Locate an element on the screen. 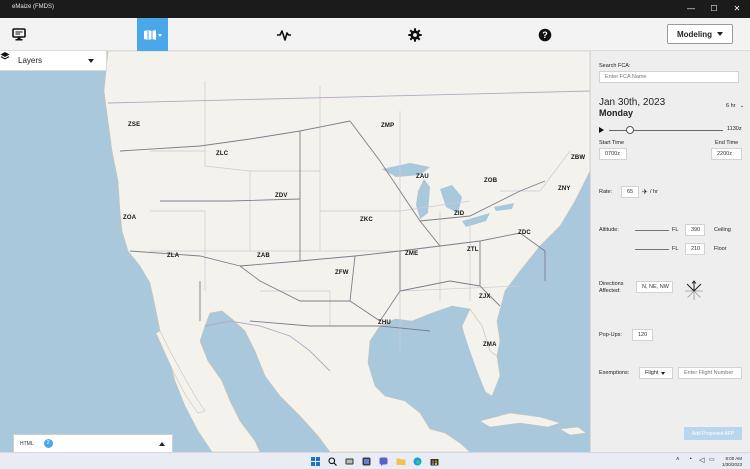 The image size is (750, 469). center-label: ZTL is located at coordinates (473, 250).